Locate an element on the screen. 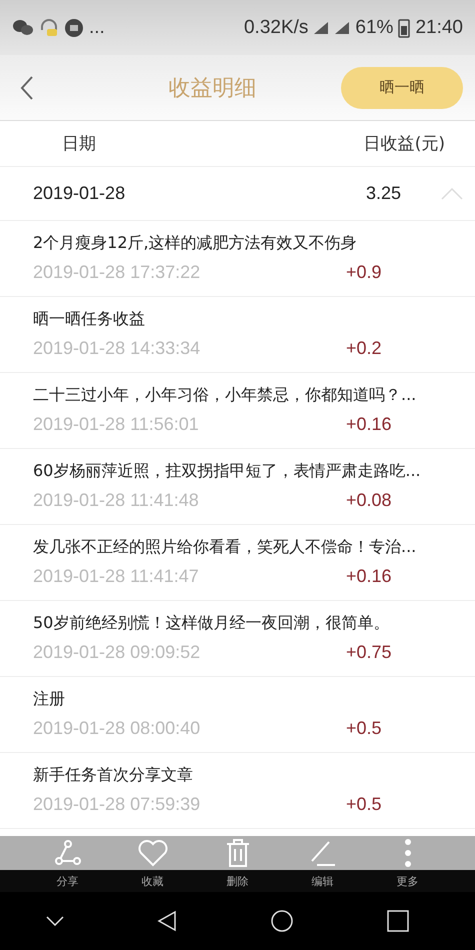 Image resolution: width=475 pixels, height=950 pixels. record-amount: +0.08 is located at coordinates (369, 500).